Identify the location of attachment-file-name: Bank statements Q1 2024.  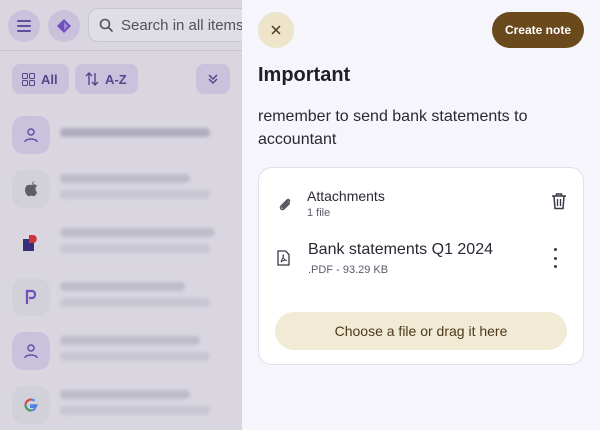
(400, 250).